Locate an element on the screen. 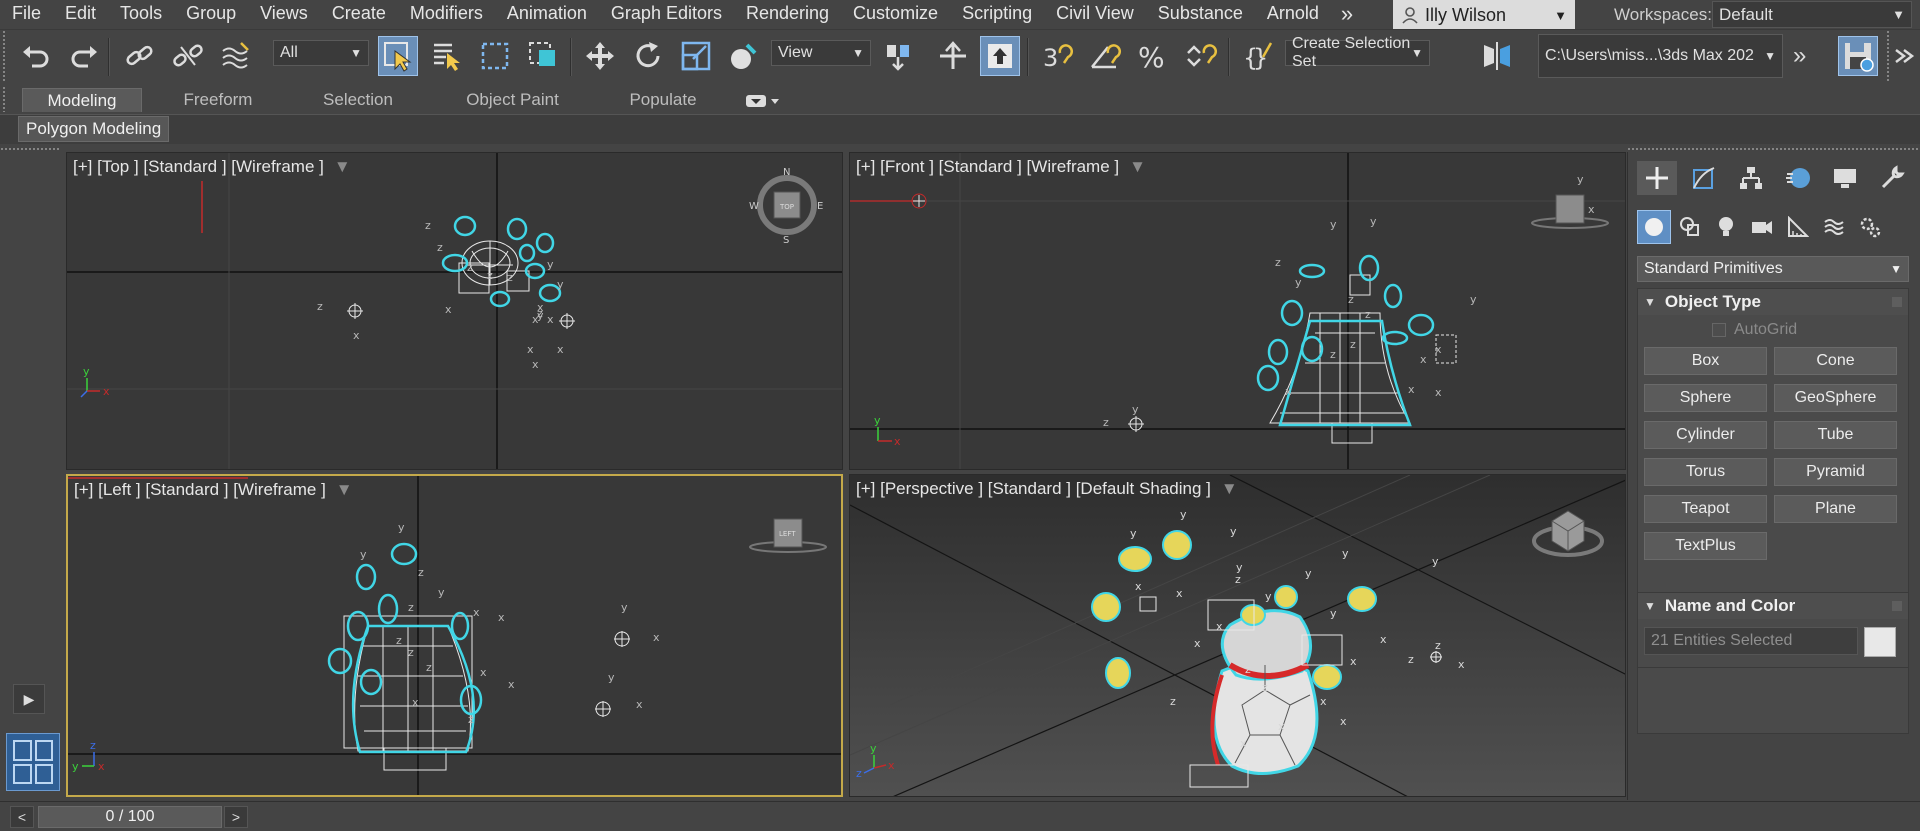  menu-animation: Animation is located at coordinates (547, 13).